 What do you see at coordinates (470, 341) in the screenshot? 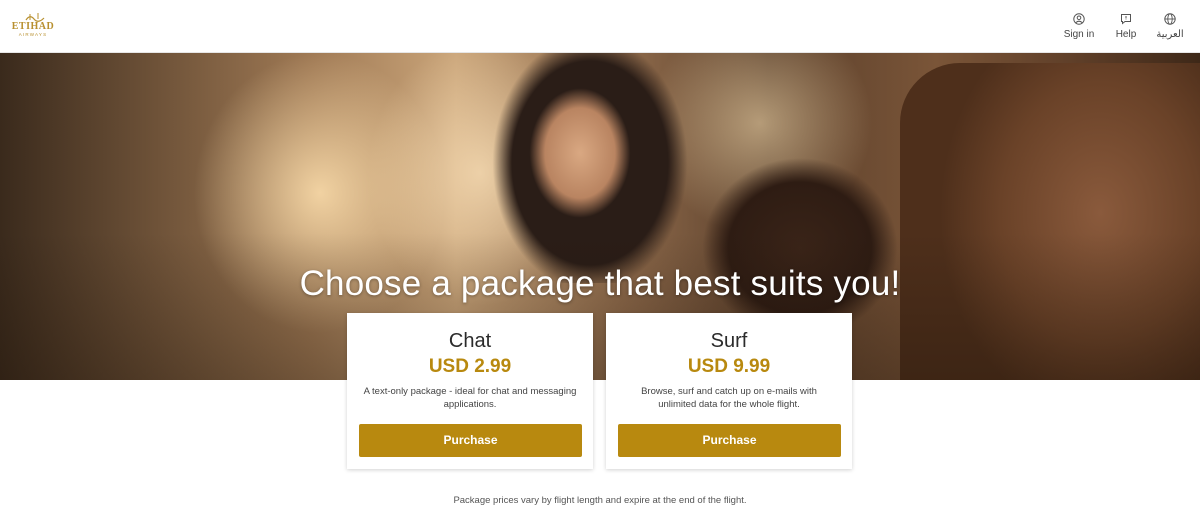
I see `package-name: Chat` at bounding box center [470, 341].